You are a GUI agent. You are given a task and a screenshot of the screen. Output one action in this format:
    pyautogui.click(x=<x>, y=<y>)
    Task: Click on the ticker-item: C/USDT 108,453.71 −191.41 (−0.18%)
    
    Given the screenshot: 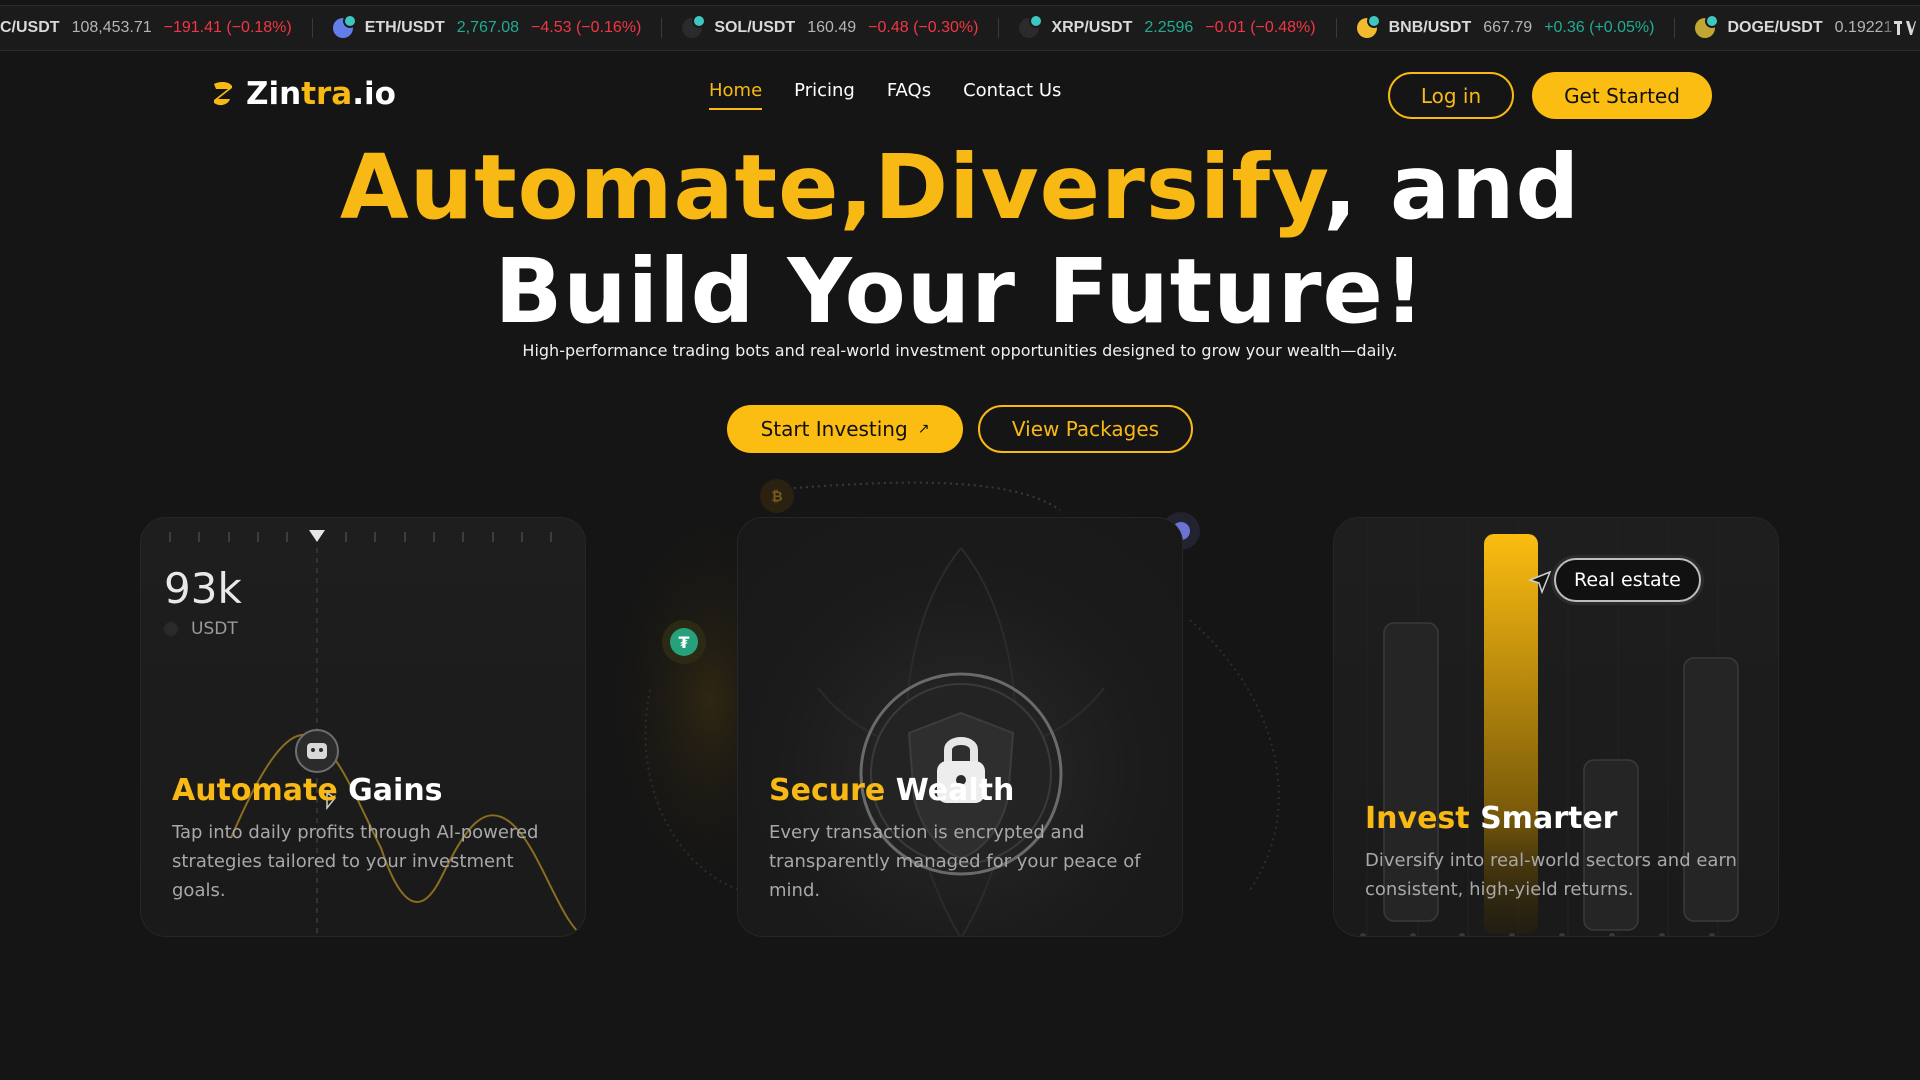 What is the action you would take?
    pyautogui.click(x=156, y=28)
    